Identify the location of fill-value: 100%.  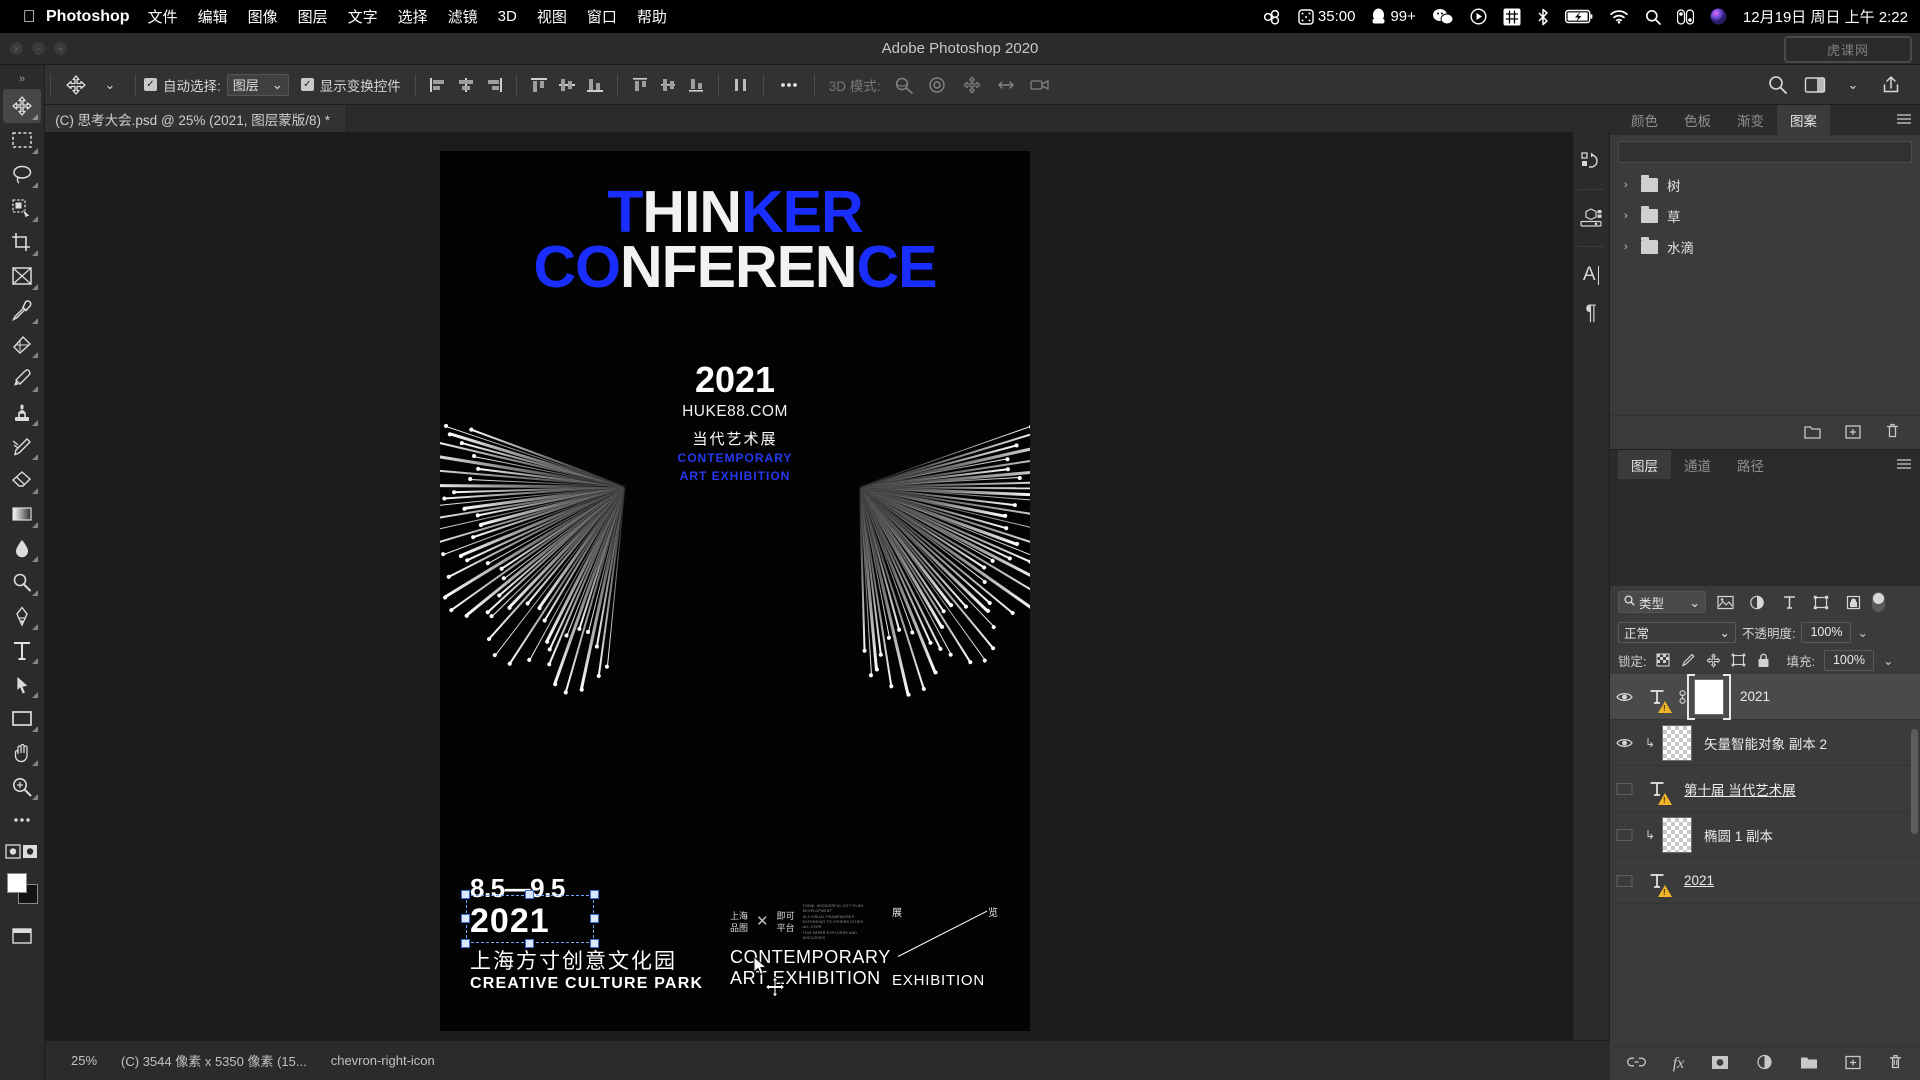
(1848, 660).